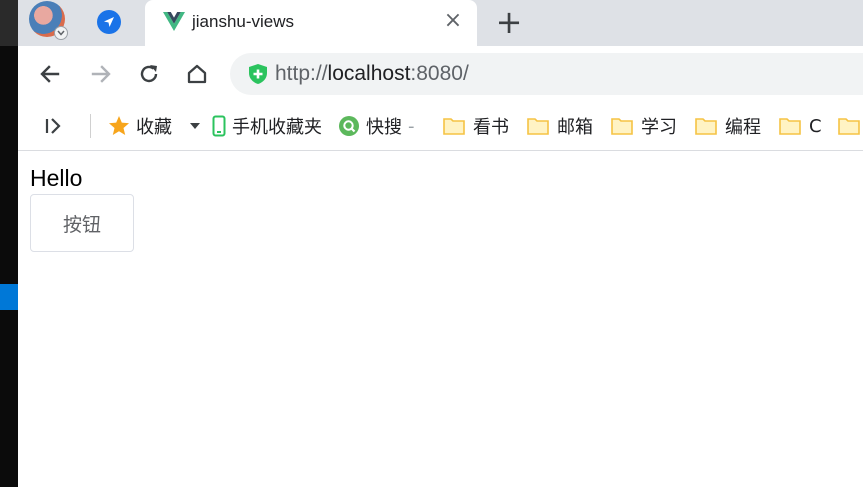  What do you see at coordinates (174, 21) in the screenshot?
I see `vue-logo-icon` at bounding box center [174, 21].